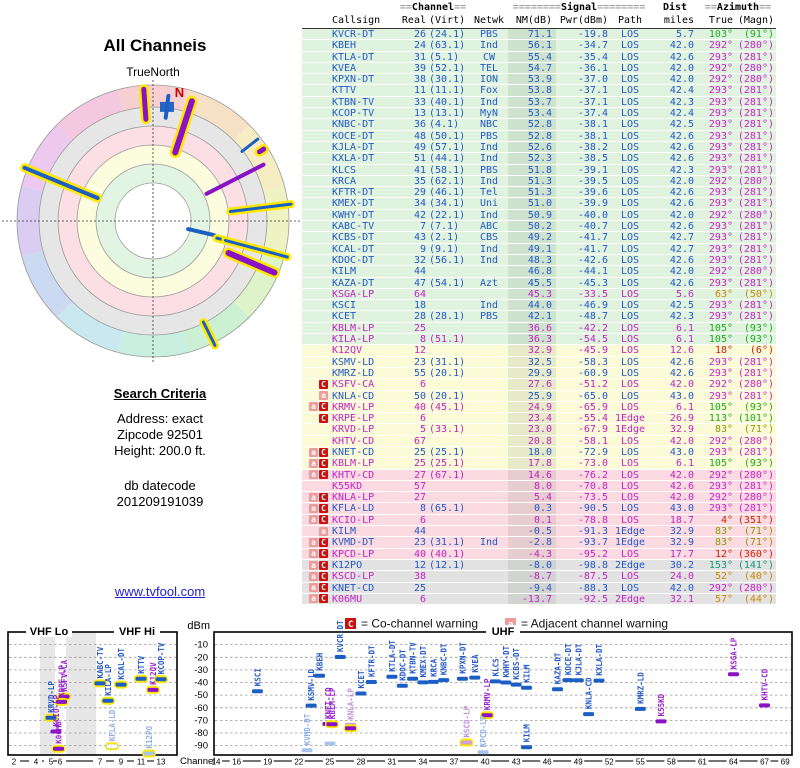 This screenshot has width=800, height=768. I want to click on noise-margin: 54.7, so click(532, 68).